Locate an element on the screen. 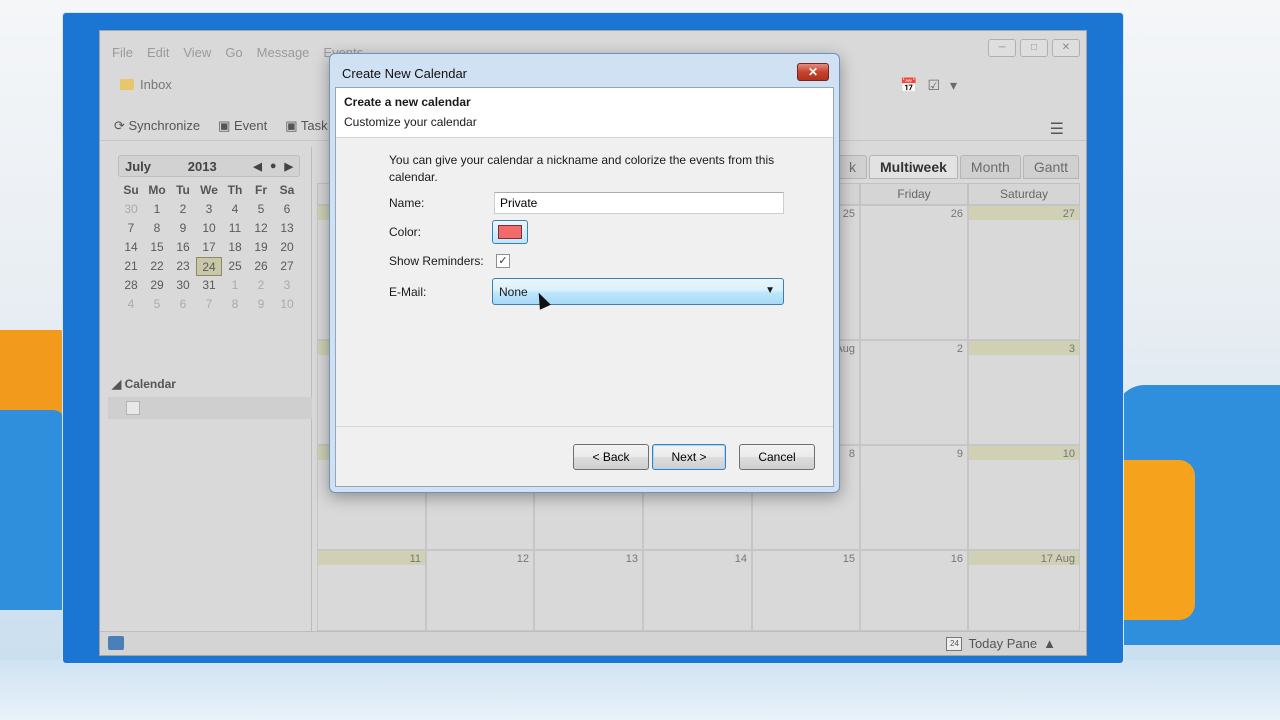 This screenshot has width=1280, height=720. calendar-list-header: ◢ Calendar is located at coordinates (144, 384).